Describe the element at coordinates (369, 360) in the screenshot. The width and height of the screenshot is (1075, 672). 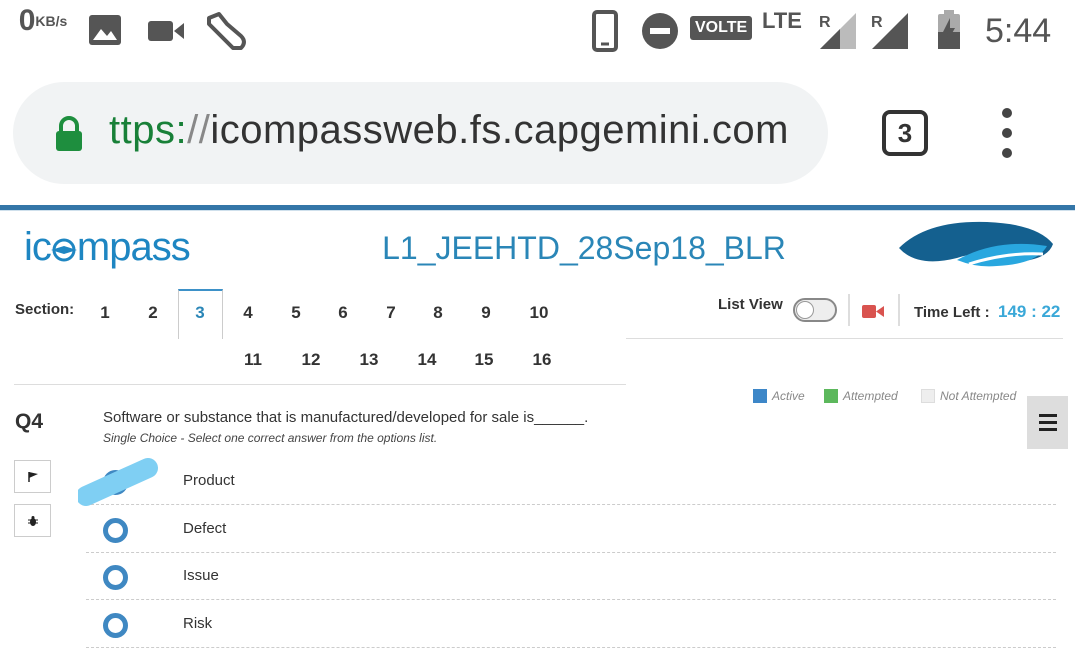
I see `section-tab-13: 13` at that location.